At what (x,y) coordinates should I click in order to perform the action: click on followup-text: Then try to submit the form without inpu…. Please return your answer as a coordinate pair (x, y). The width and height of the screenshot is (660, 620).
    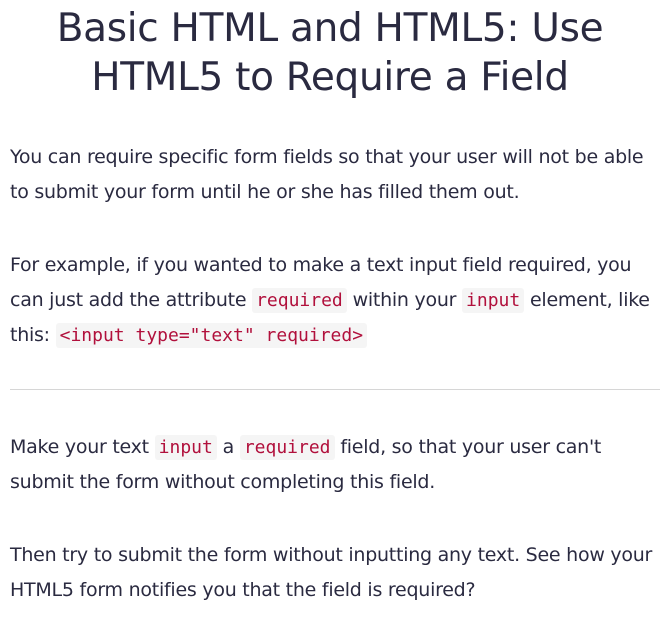
    Looking at the image, I should click on (331, 572).